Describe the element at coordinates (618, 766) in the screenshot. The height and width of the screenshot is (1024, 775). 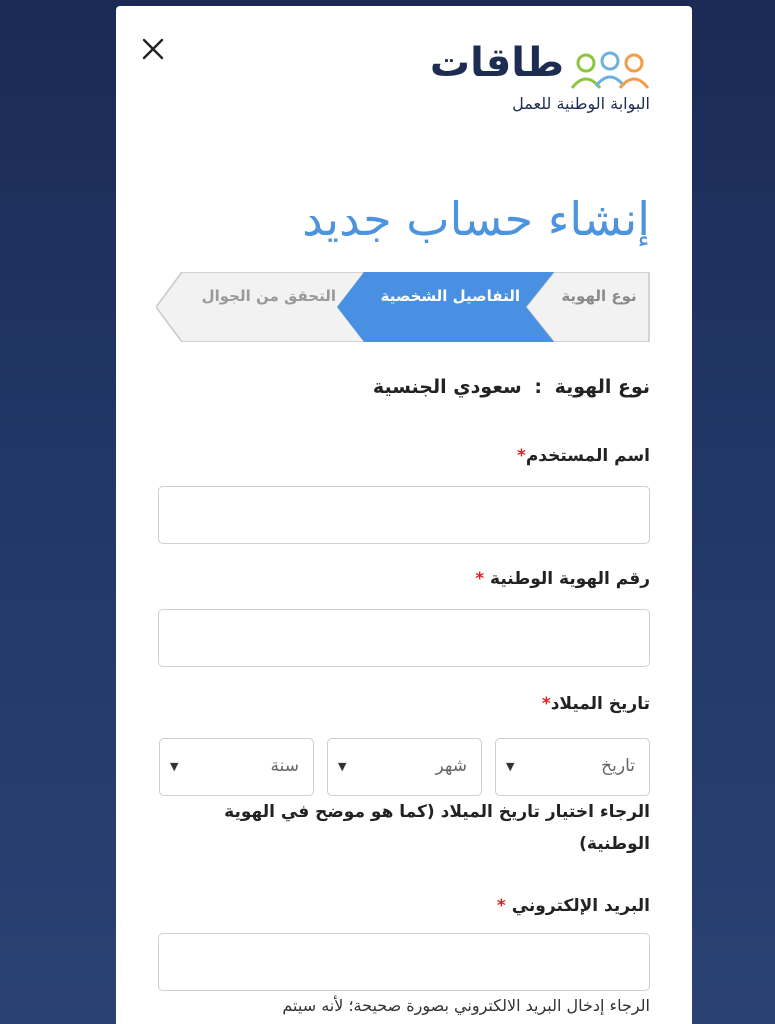
I see `dob-day-value: تاريخ` at that location.